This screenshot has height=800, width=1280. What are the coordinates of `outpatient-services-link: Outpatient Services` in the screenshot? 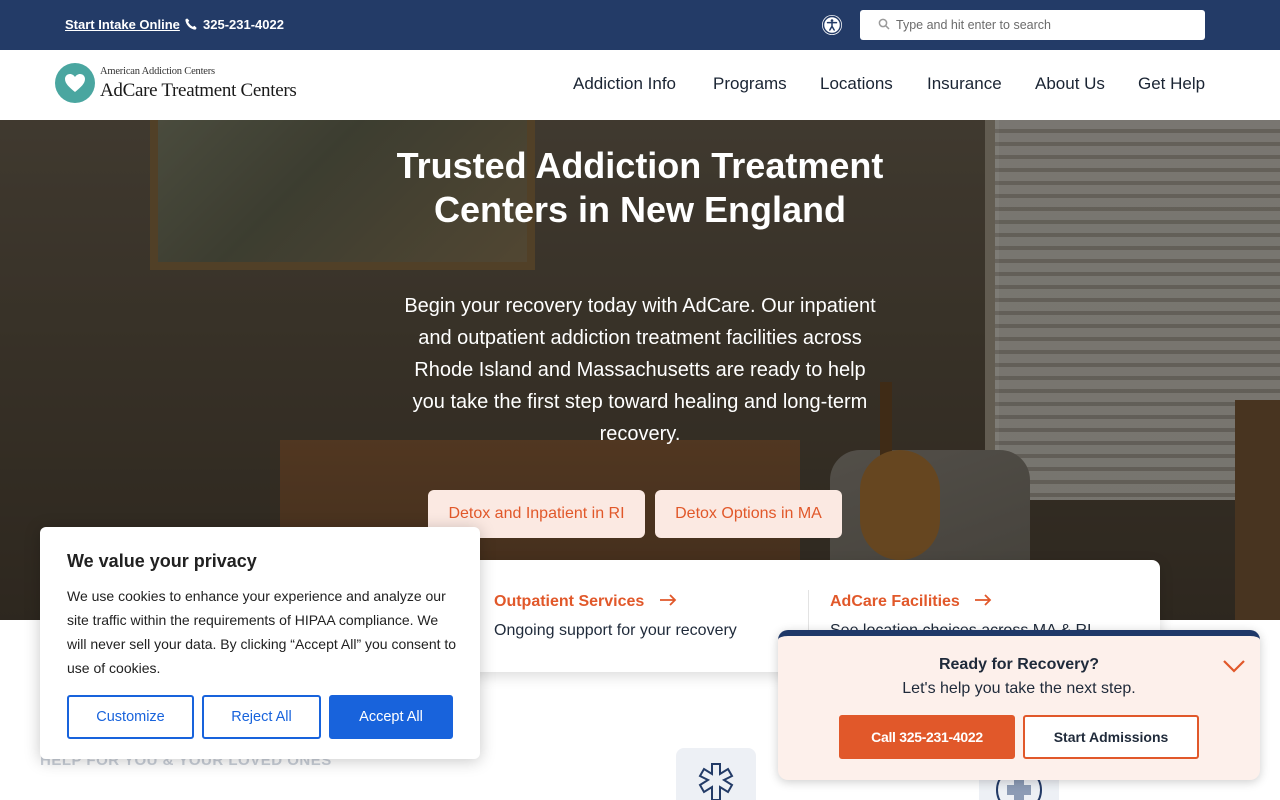 It's located at (585, 602).